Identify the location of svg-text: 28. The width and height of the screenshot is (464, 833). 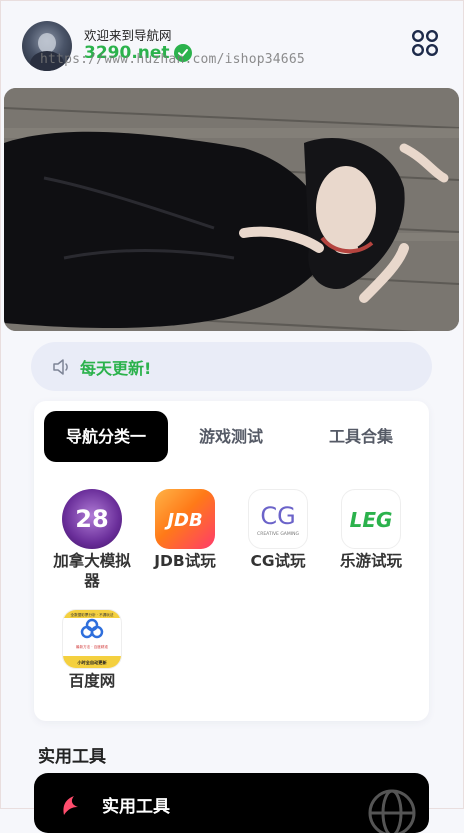
(91, 519).